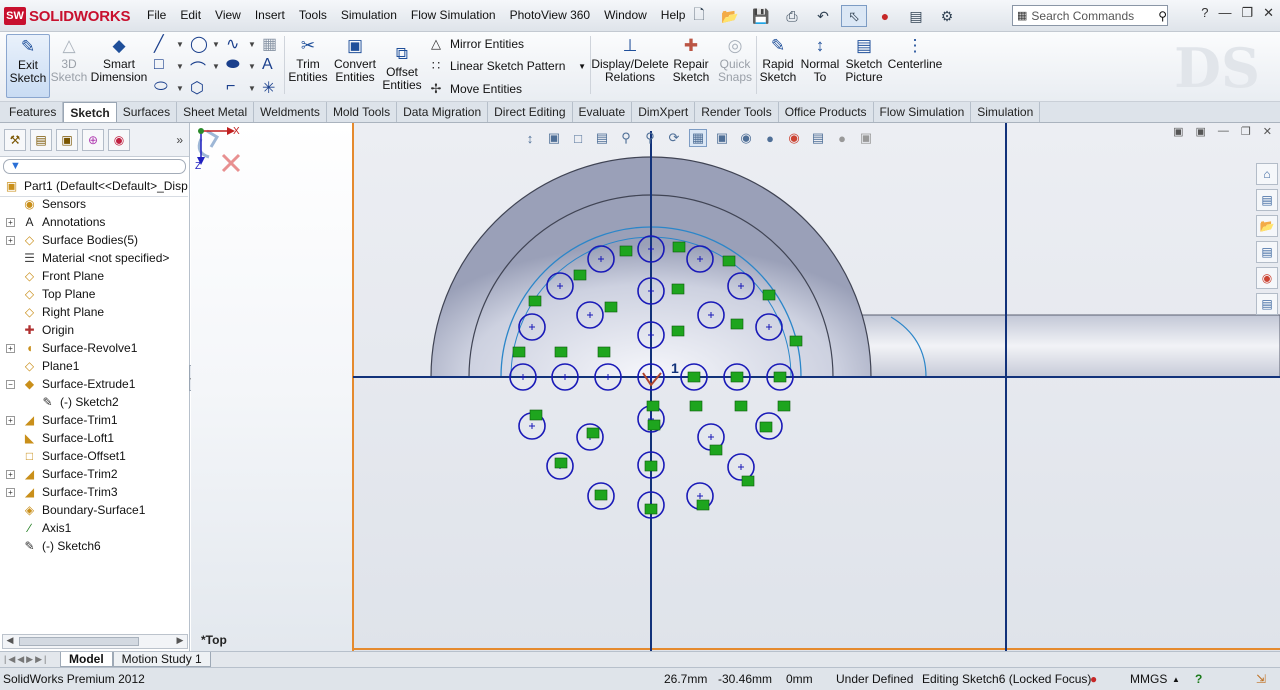 This screenshot has height=690, width=1280. What do you see at coordinates (94, 402) in the screenshot?
I see `tree-node: ✎ (-) Sketch2` at bounding box center [94, 402].